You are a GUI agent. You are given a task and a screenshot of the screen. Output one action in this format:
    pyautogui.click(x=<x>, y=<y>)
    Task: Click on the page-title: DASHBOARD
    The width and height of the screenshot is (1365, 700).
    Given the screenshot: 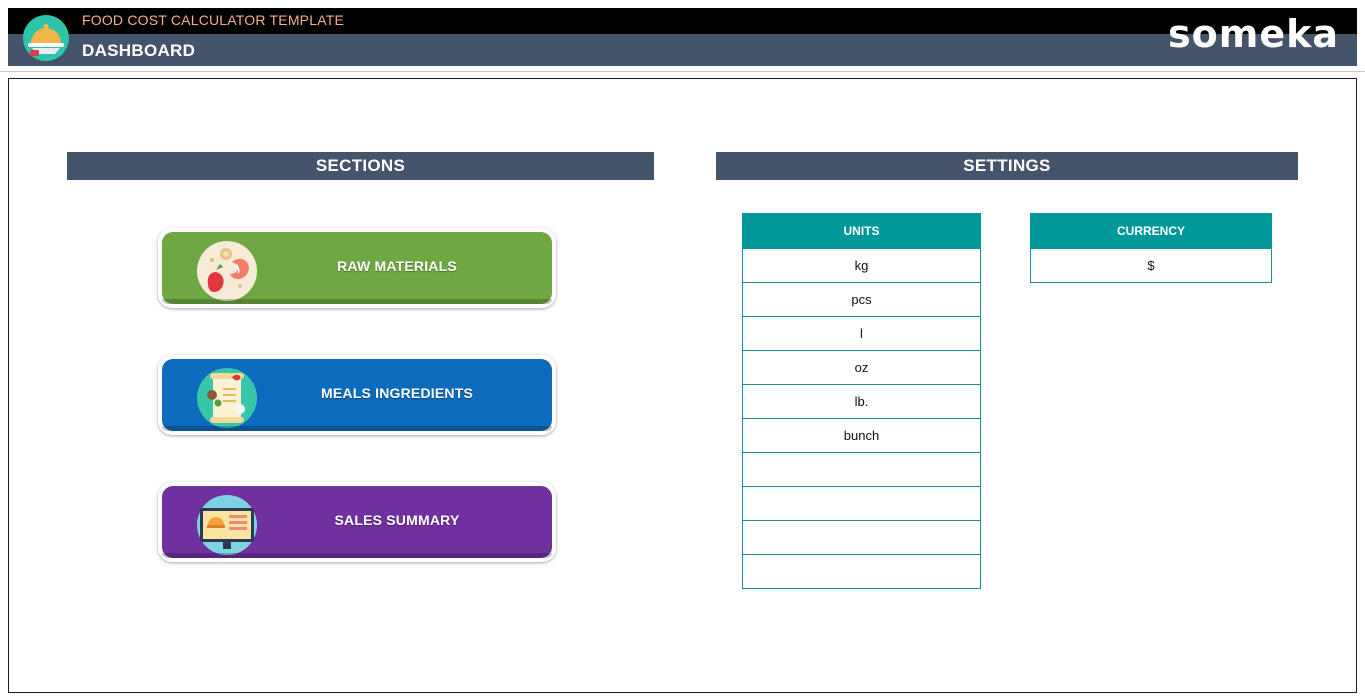 What is the action you would take?
    pyautogui.click(x=139, y=50)
    